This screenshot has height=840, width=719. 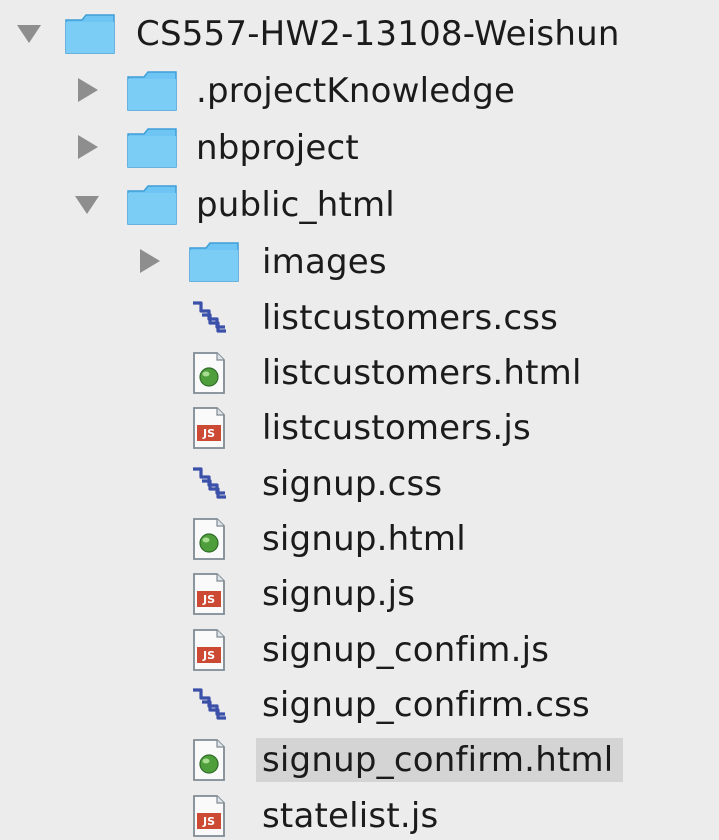 I want to click on tree-row-nbproject: nbproject, so click(x=359, y=148).